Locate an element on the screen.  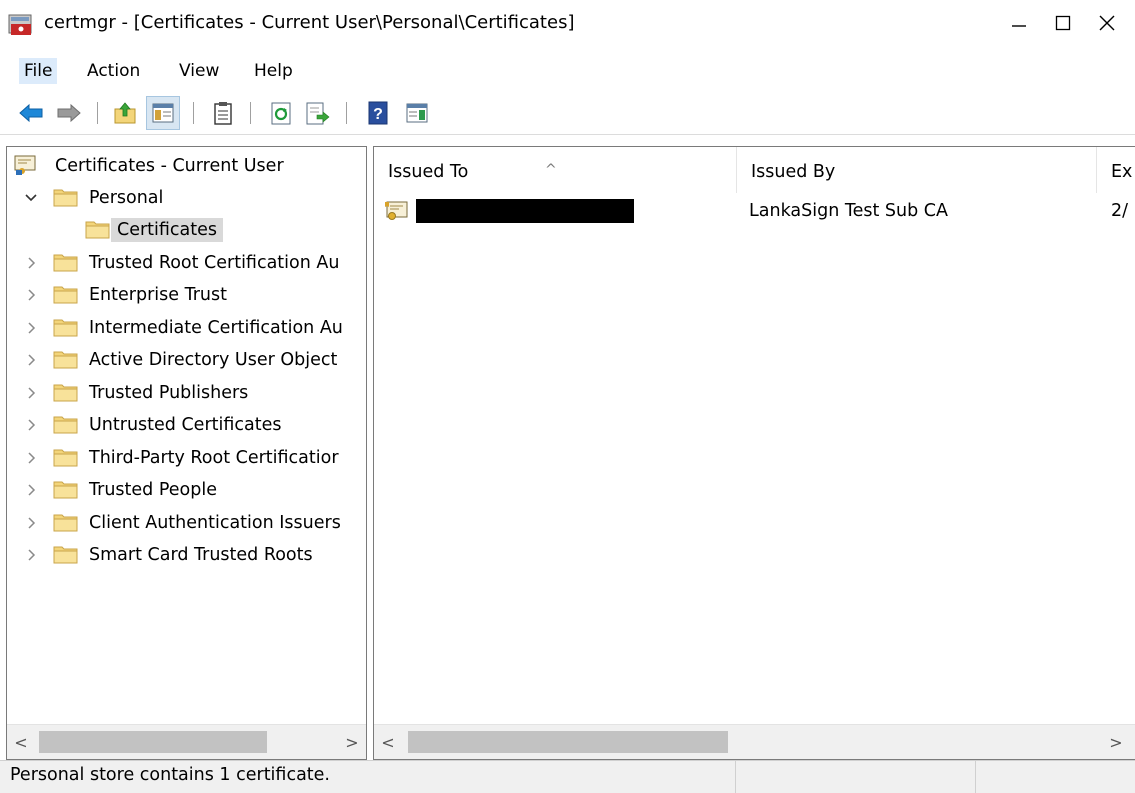
tree-item-enterprise-trust: Enterprise Trust is located at coordinates (186, 295).